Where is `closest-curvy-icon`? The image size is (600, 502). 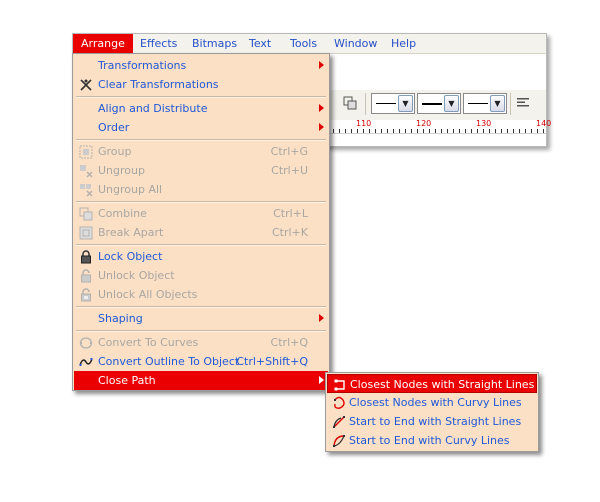 closest-curvy-icon is located at coordinates (339, 403).